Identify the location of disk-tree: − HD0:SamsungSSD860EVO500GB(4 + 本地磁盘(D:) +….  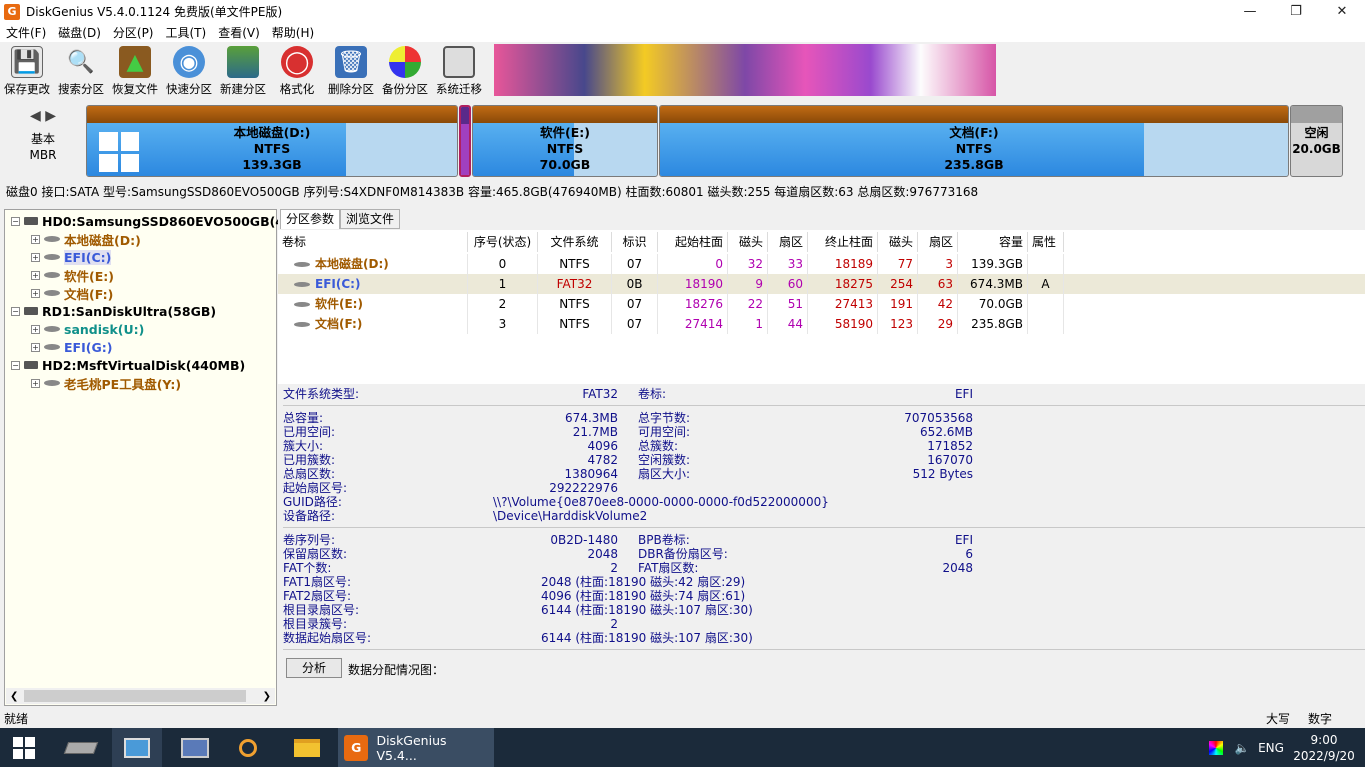
(144, 457).